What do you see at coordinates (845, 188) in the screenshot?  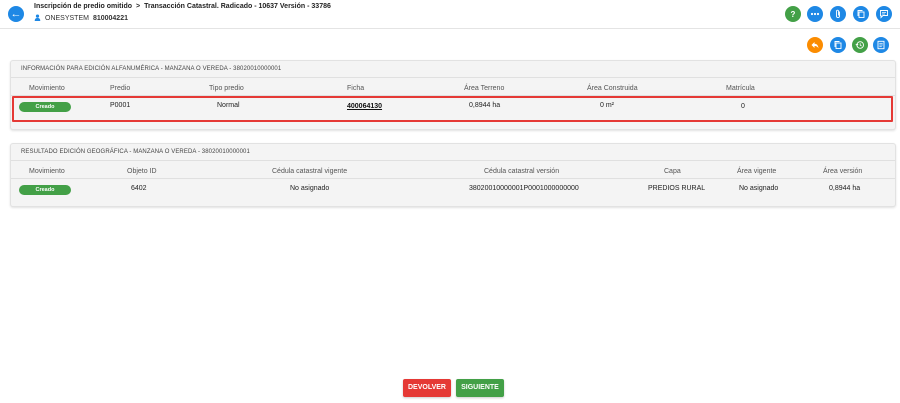 I see `cell-area-version: 0,8944 ha` at bounding box center [845, 188].